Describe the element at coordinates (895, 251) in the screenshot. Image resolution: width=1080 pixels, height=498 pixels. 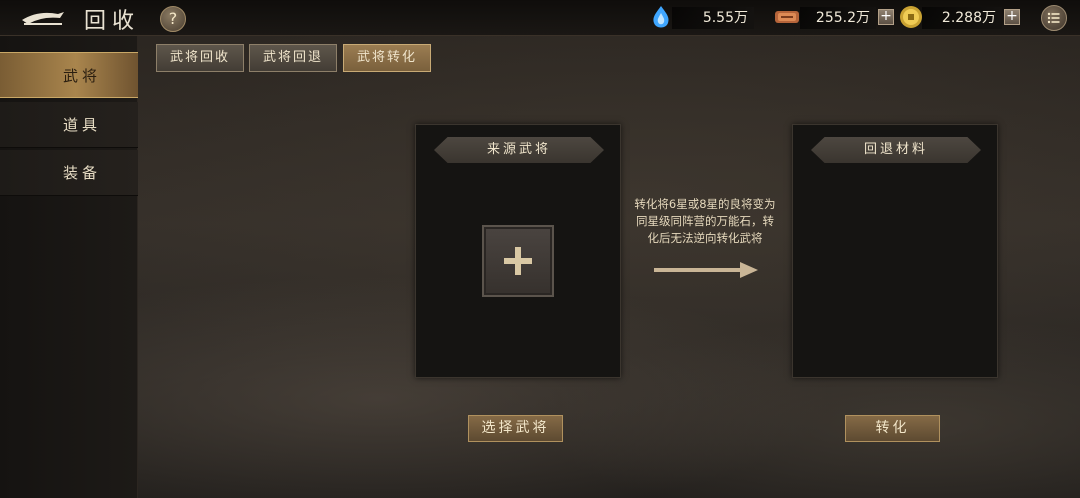
I see `result-panel: 回退材料` at that location.